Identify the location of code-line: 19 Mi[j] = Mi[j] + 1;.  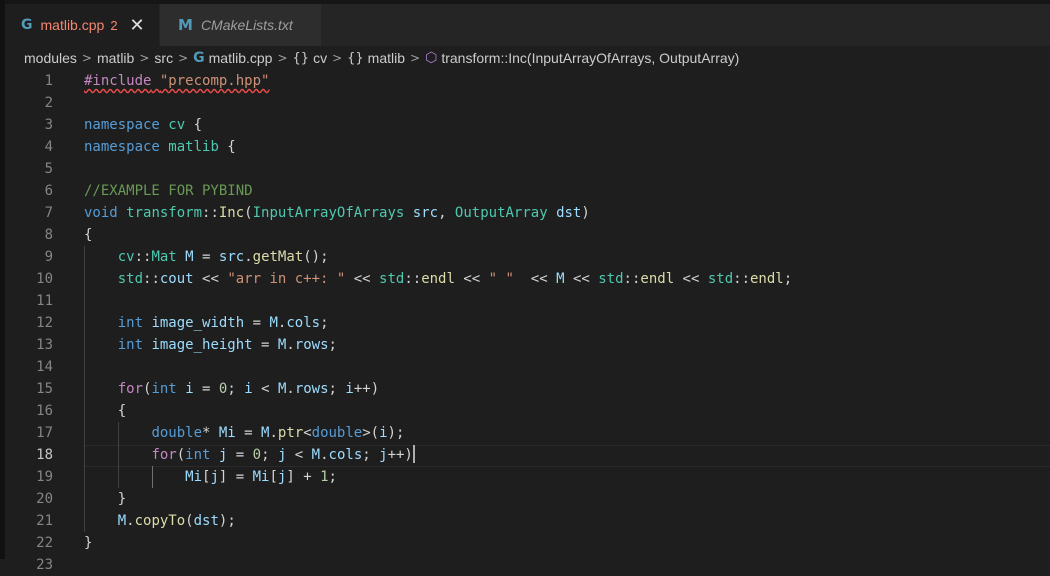
(527, 477).